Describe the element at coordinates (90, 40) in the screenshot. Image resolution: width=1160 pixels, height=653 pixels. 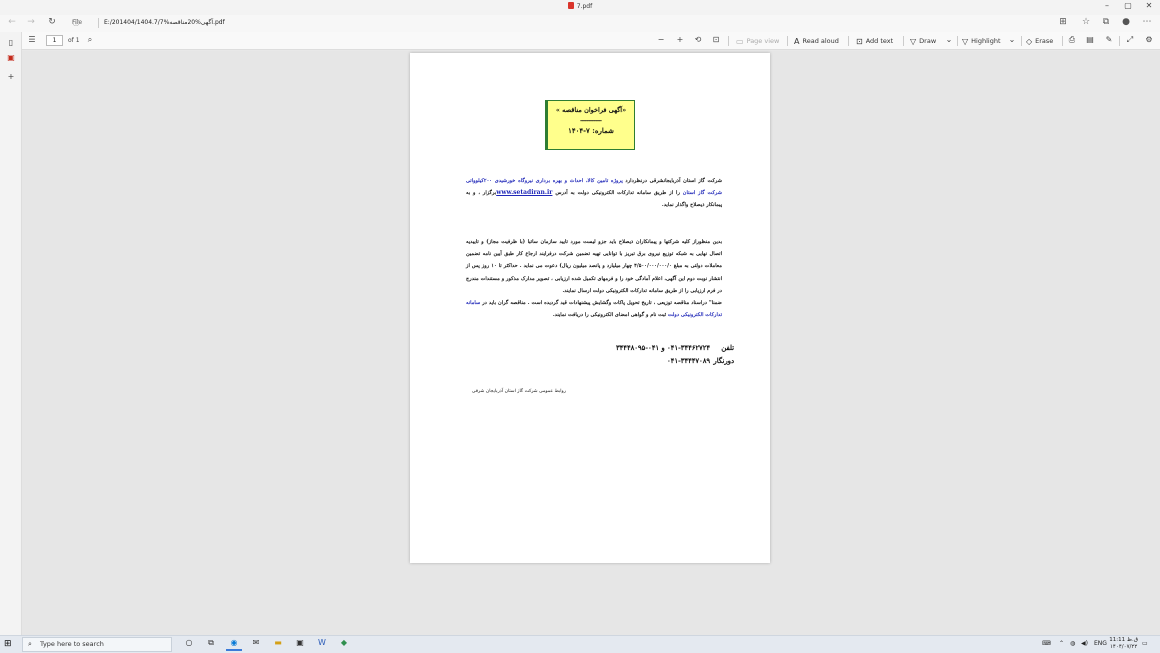
I see `find-search-icon: ⌕` at that location.